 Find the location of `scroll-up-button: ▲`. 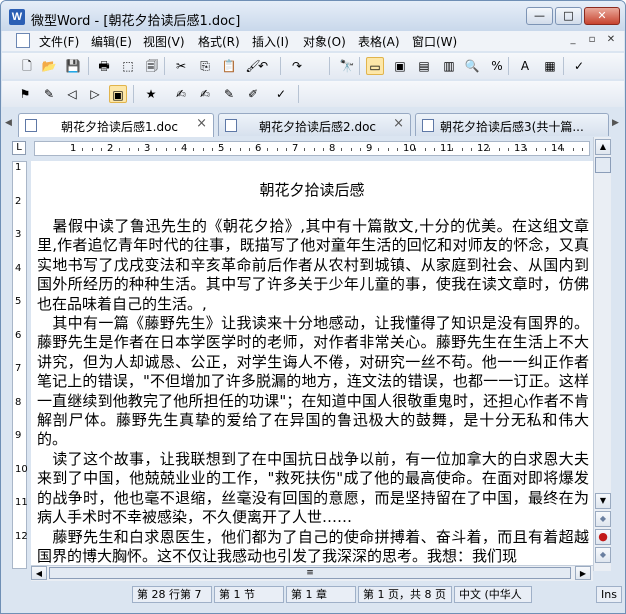

scroll-up-button: ▲ is located at coordinates (603, 147).